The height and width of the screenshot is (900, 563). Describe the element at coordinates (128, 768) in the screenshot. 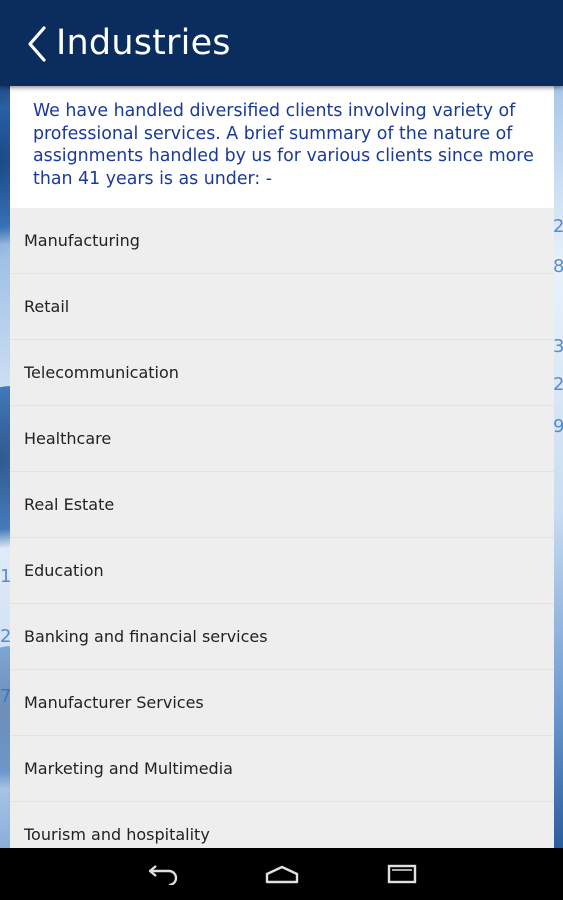

I see `list-item-label: Marketing and Multimedia` at that location.